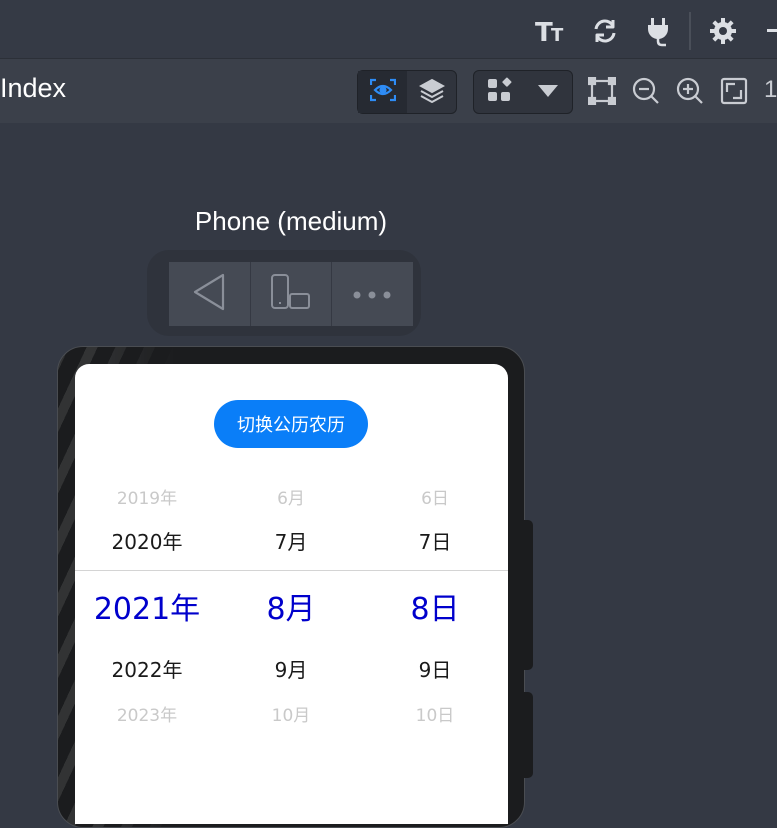 The image size is (777, 828). I want to click on back-button, so click(209, 294).